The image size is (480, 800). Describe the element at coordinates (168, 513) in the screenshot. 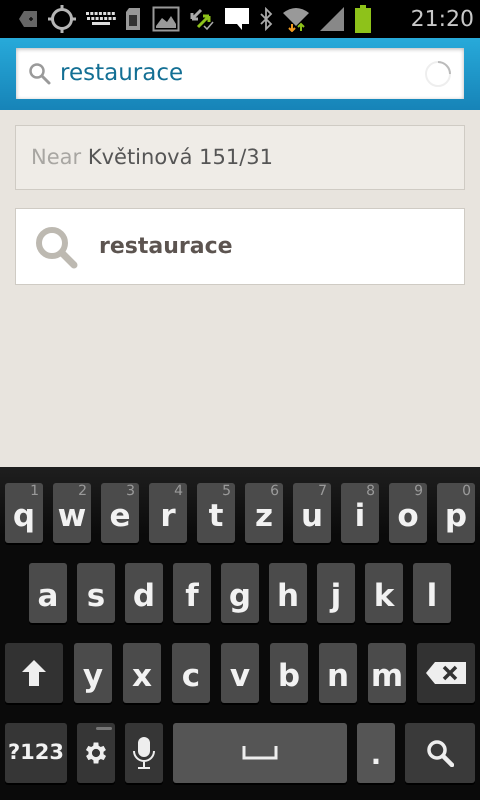

I see `letter-key: 4 r` at that location.